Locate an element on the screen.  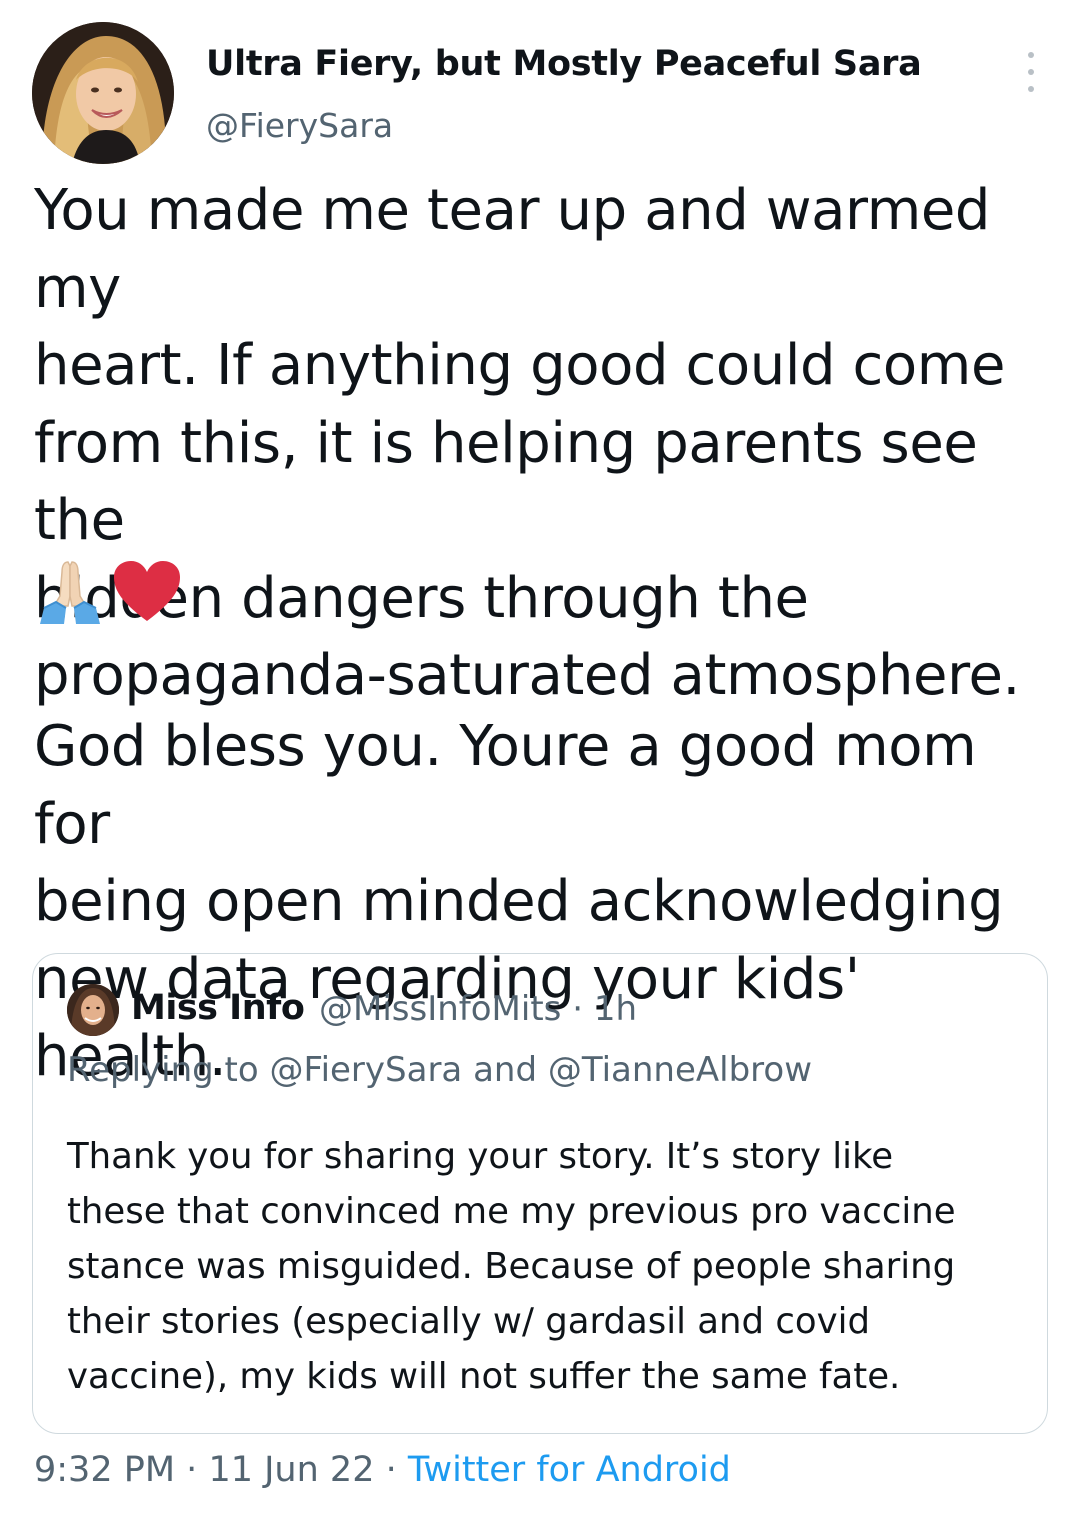
author-avatar is located at coordinates (103, 93).